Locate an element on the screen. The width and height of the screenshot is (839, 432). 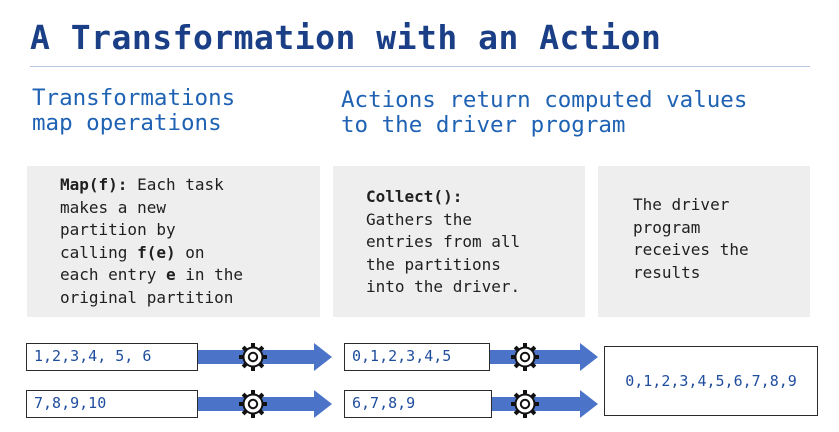
input-partition-1: 1,2,3,4, 5, 6 is located at coordinates (112, 357).